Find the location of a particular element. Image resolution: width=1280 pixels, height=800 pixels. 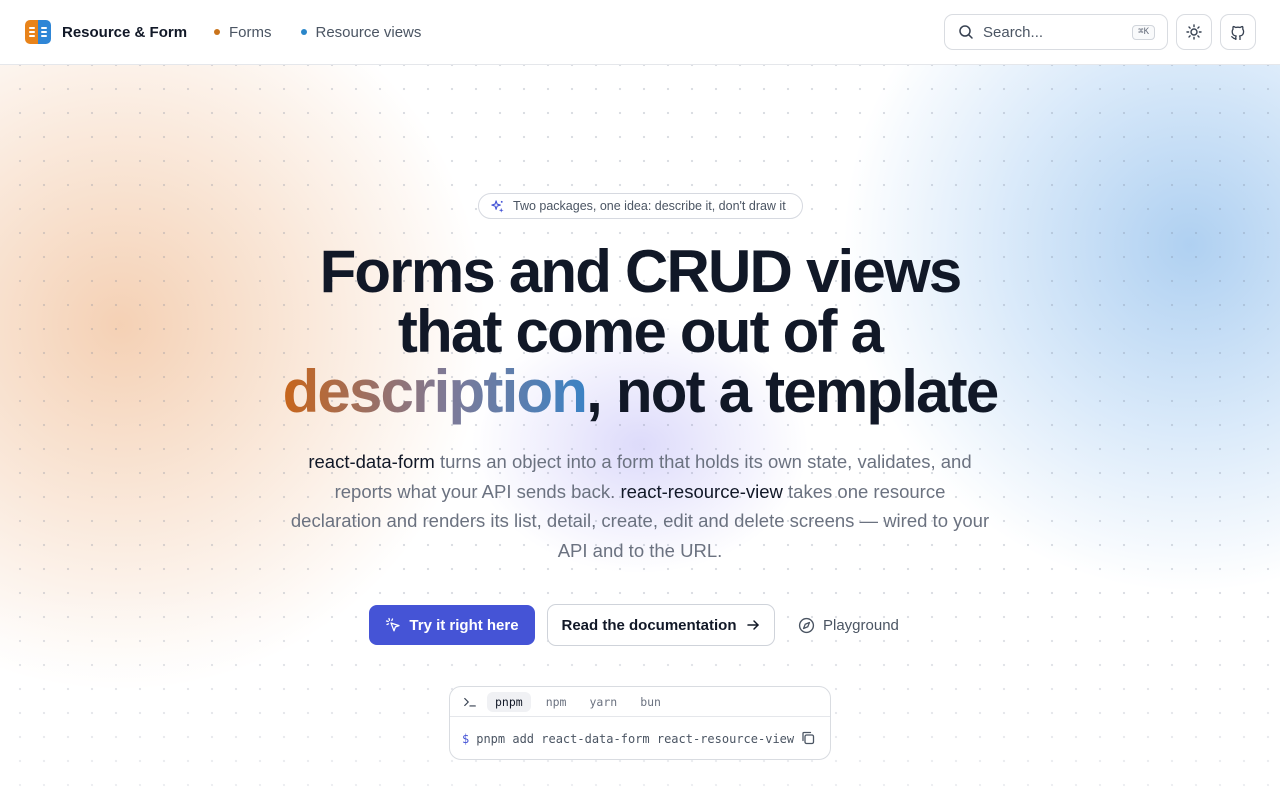

nav-item-forms: Forms is located at coordinates (243, 32).